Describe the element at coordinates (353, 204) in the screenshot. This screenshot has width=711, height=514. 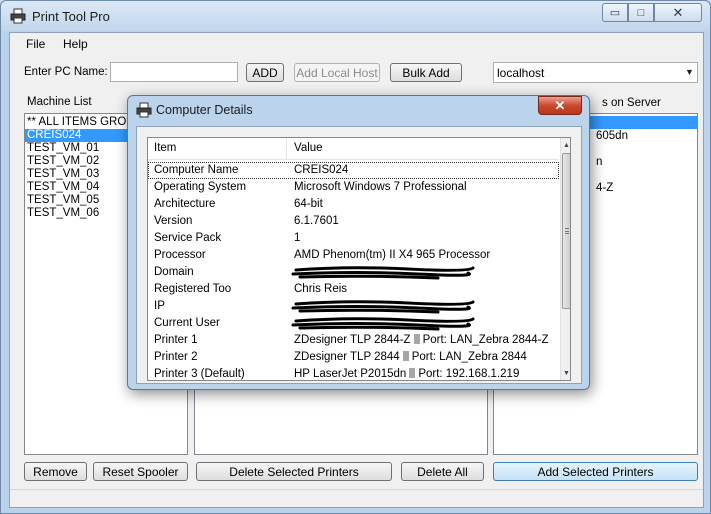
I see `table-row: Architecture 64-bit` at that location.